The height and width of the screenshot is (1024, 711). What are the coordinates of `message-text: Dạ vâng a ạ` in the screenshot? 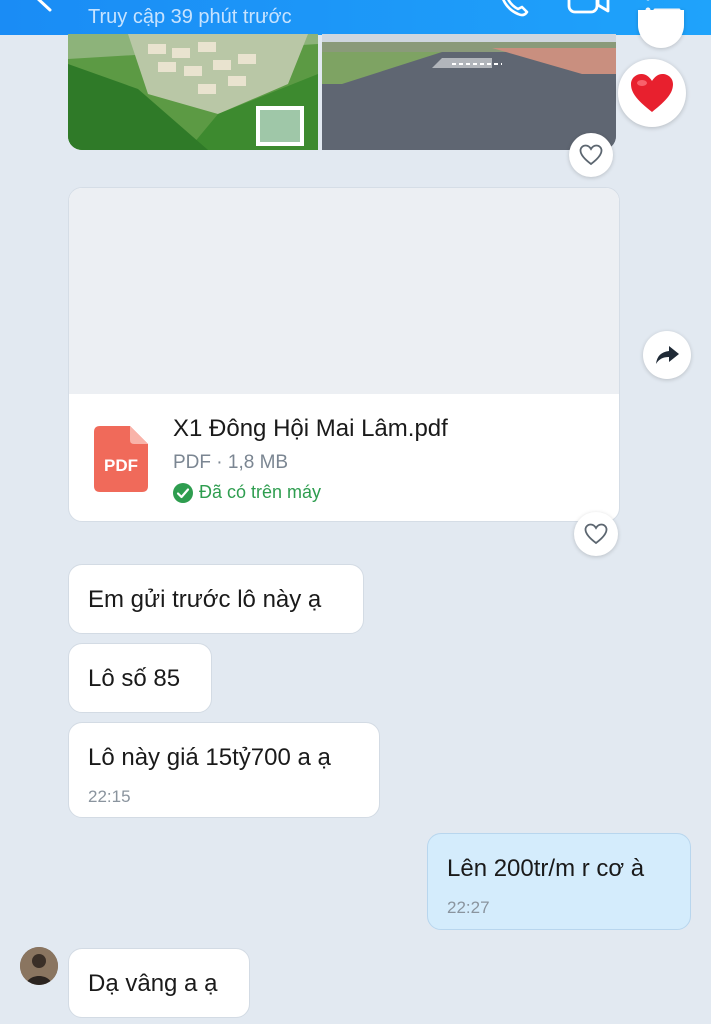 It's located at (153, 983).